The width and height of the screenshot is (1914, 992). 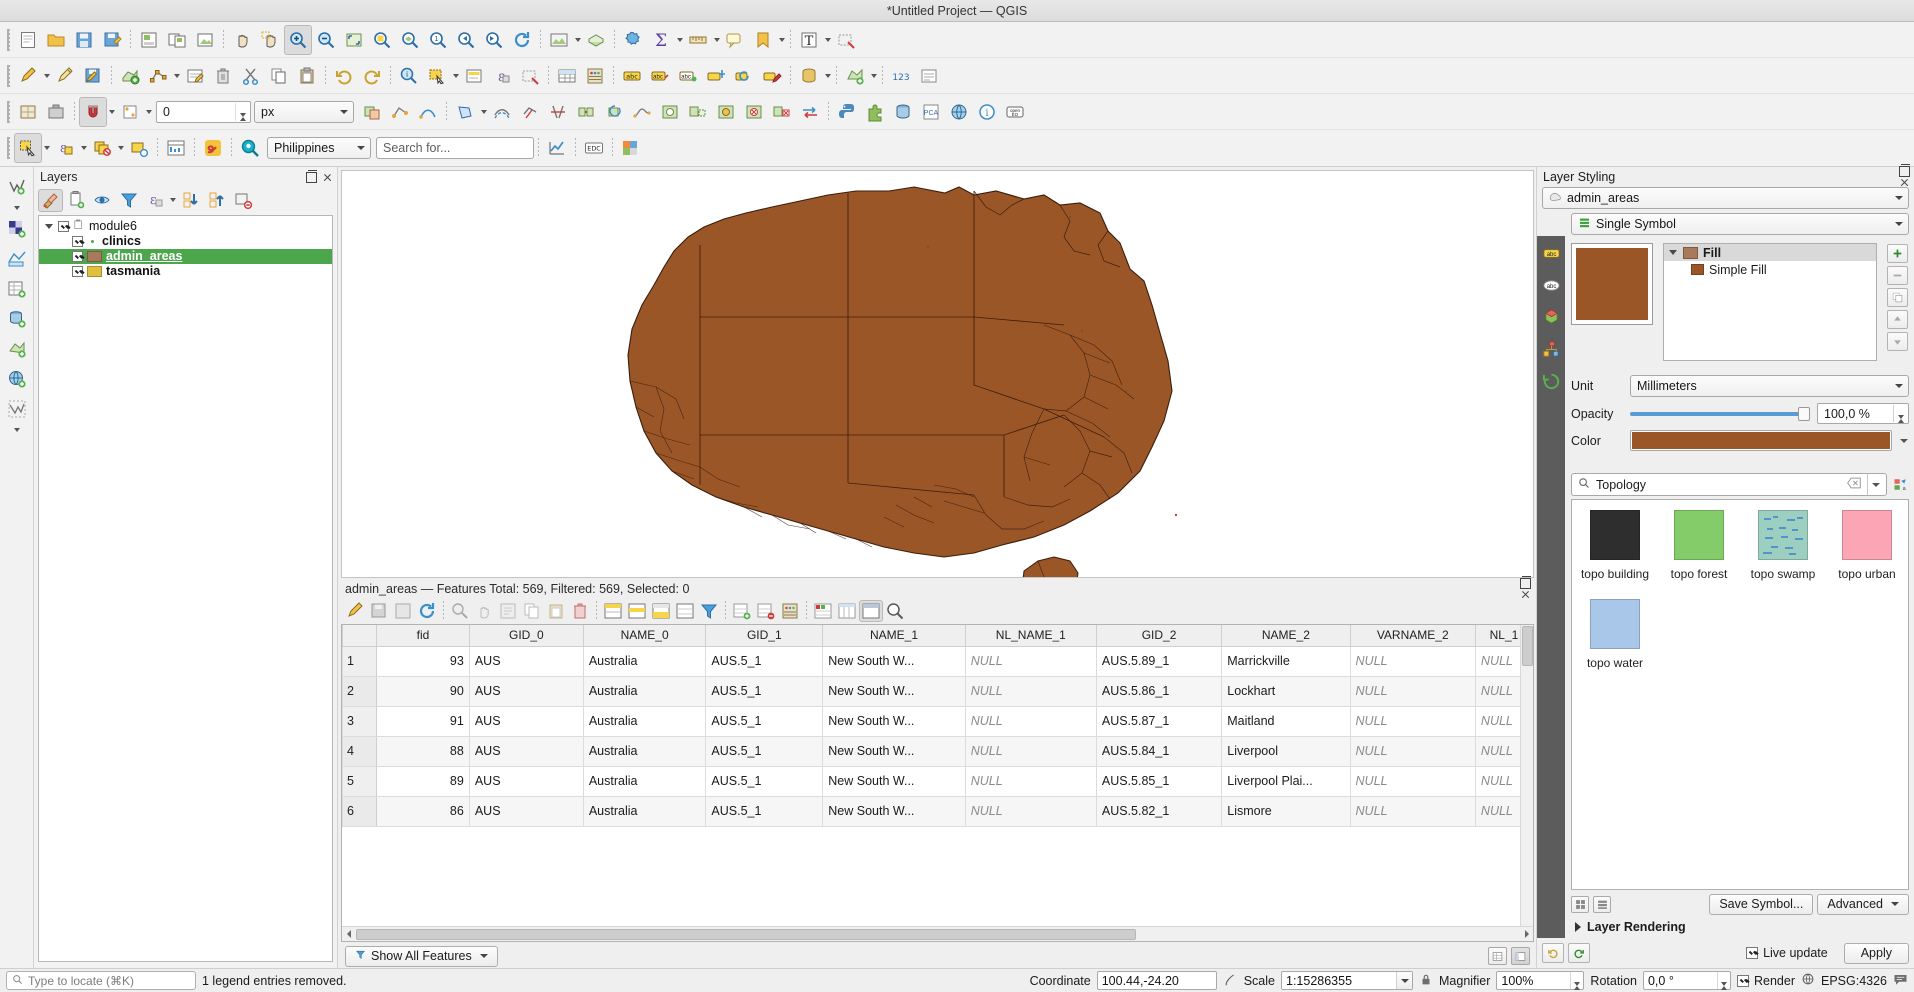 I want to click on styling-tab-diagrams, so click(x=1551, y=349).